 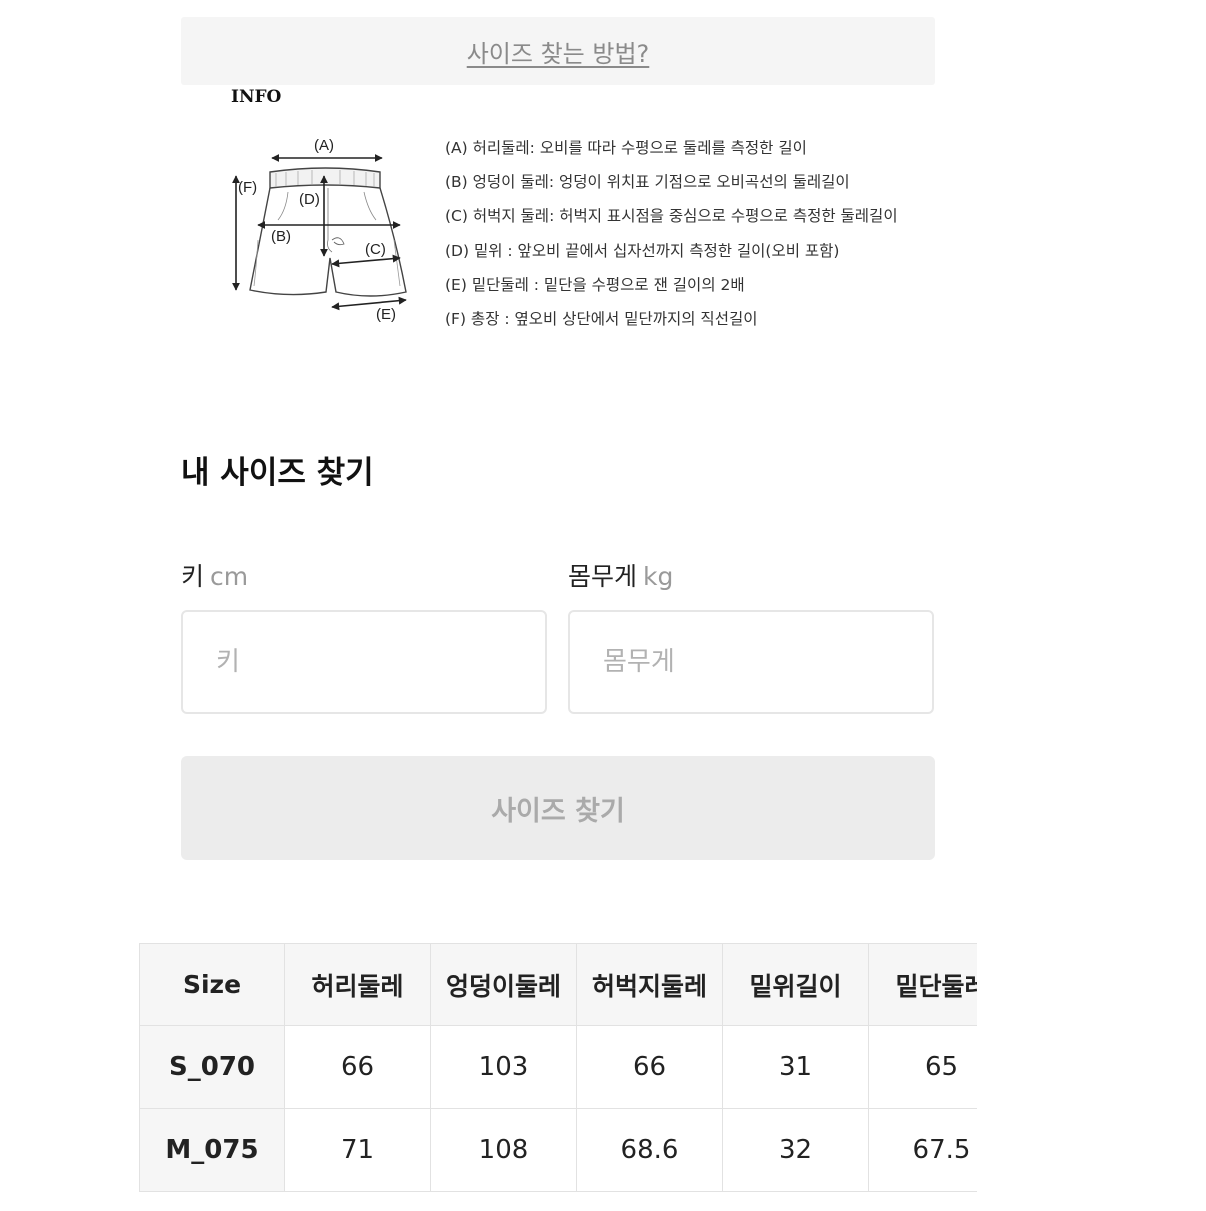 I want to click on label-b: (B), so click(x=281, y=236).